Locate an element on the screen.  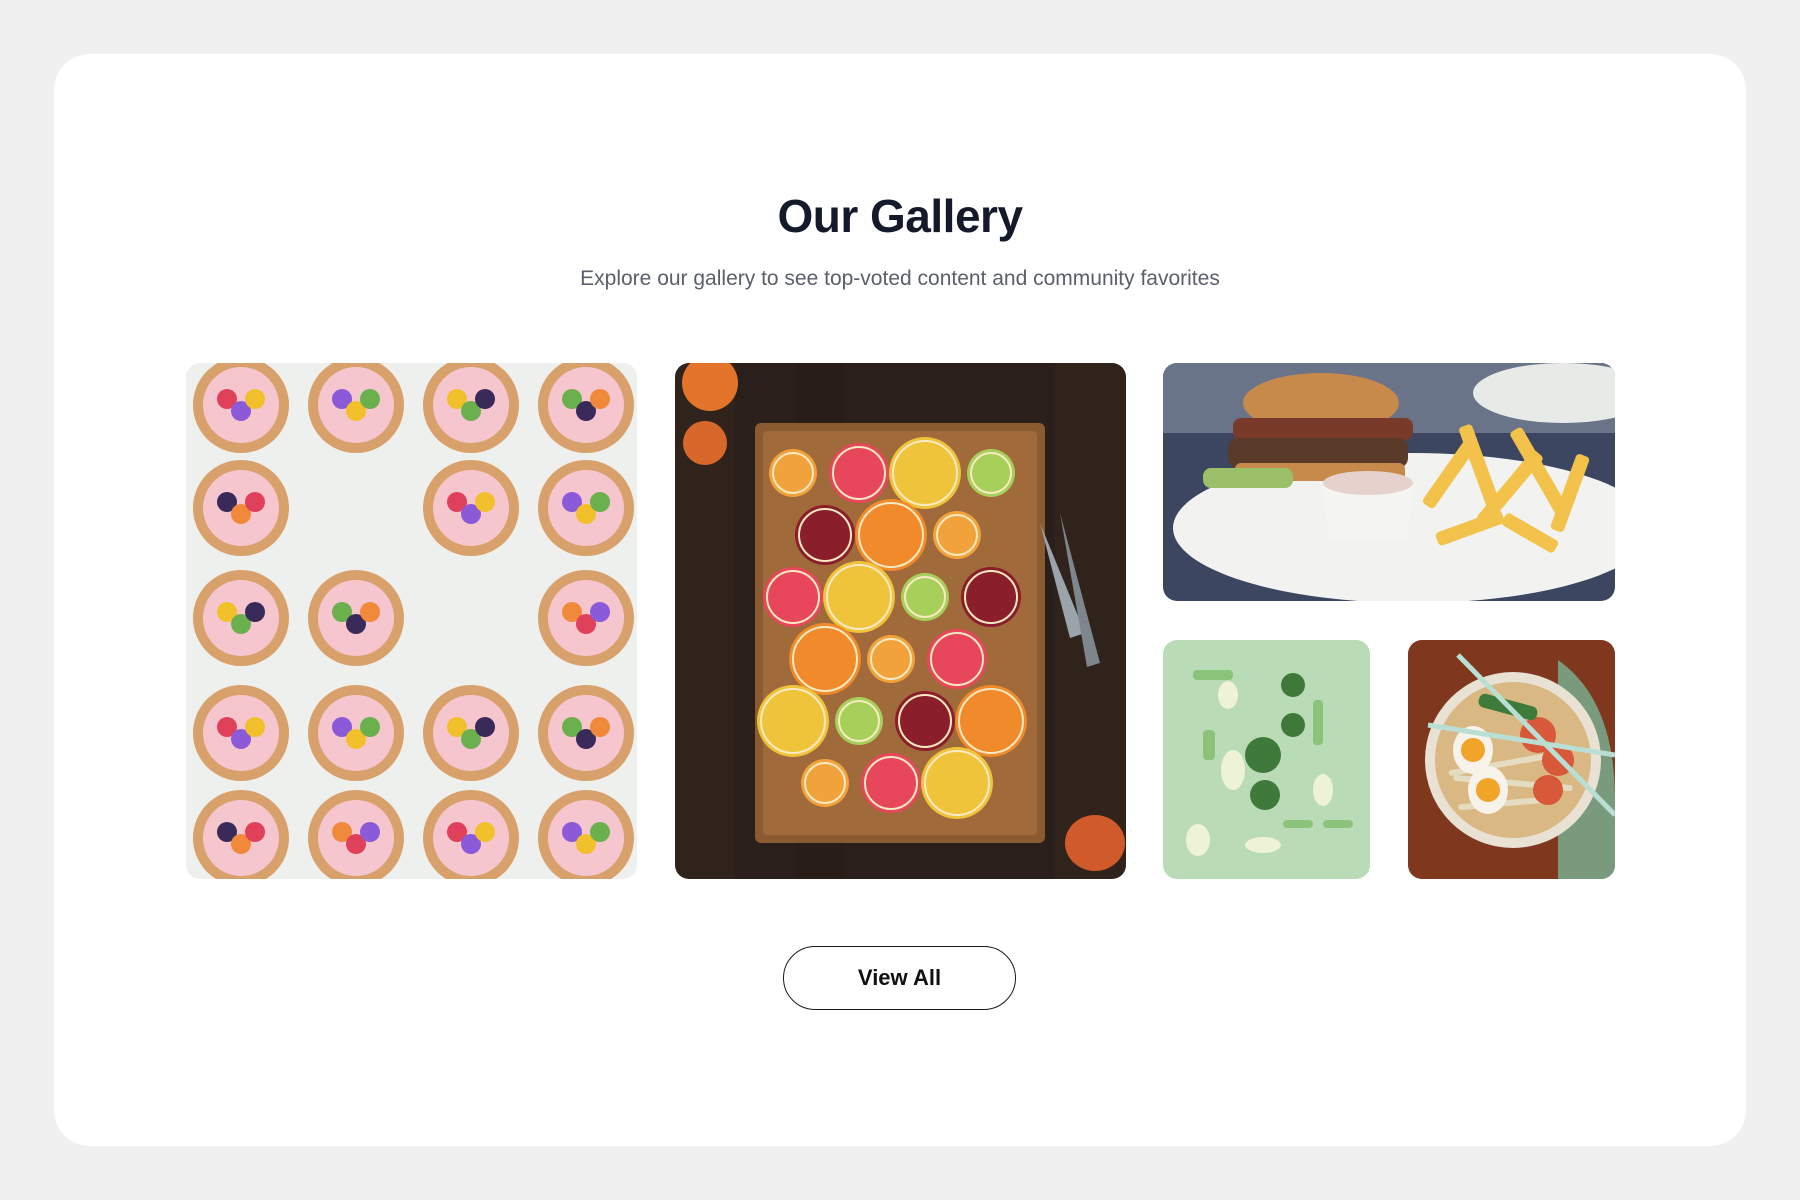
burger-photo is located at coordinates (1389, 482).